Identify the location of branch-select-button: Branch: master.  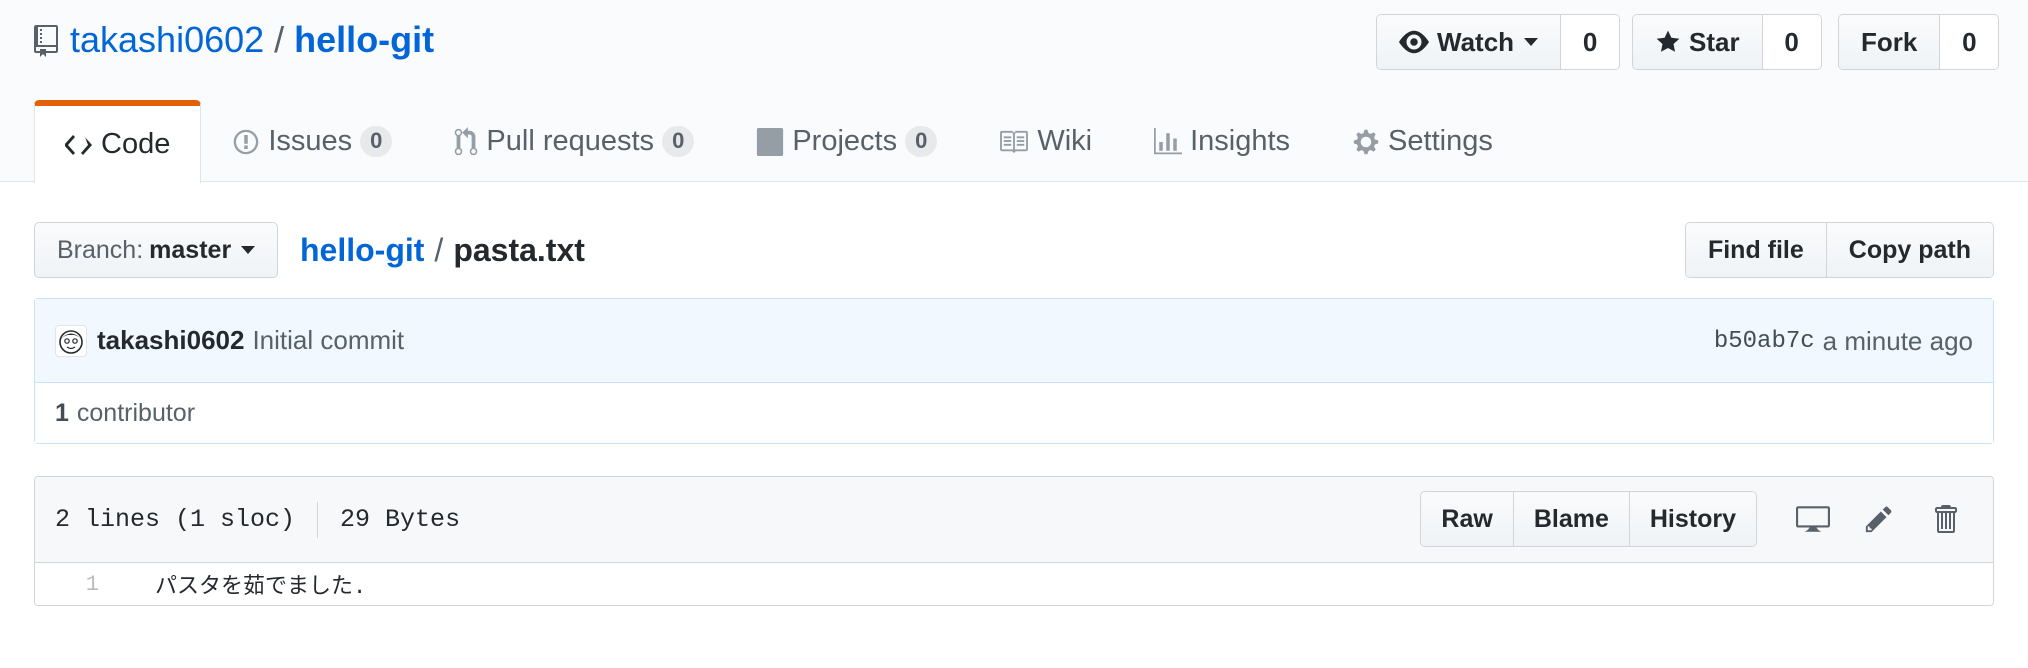
(156, 250).